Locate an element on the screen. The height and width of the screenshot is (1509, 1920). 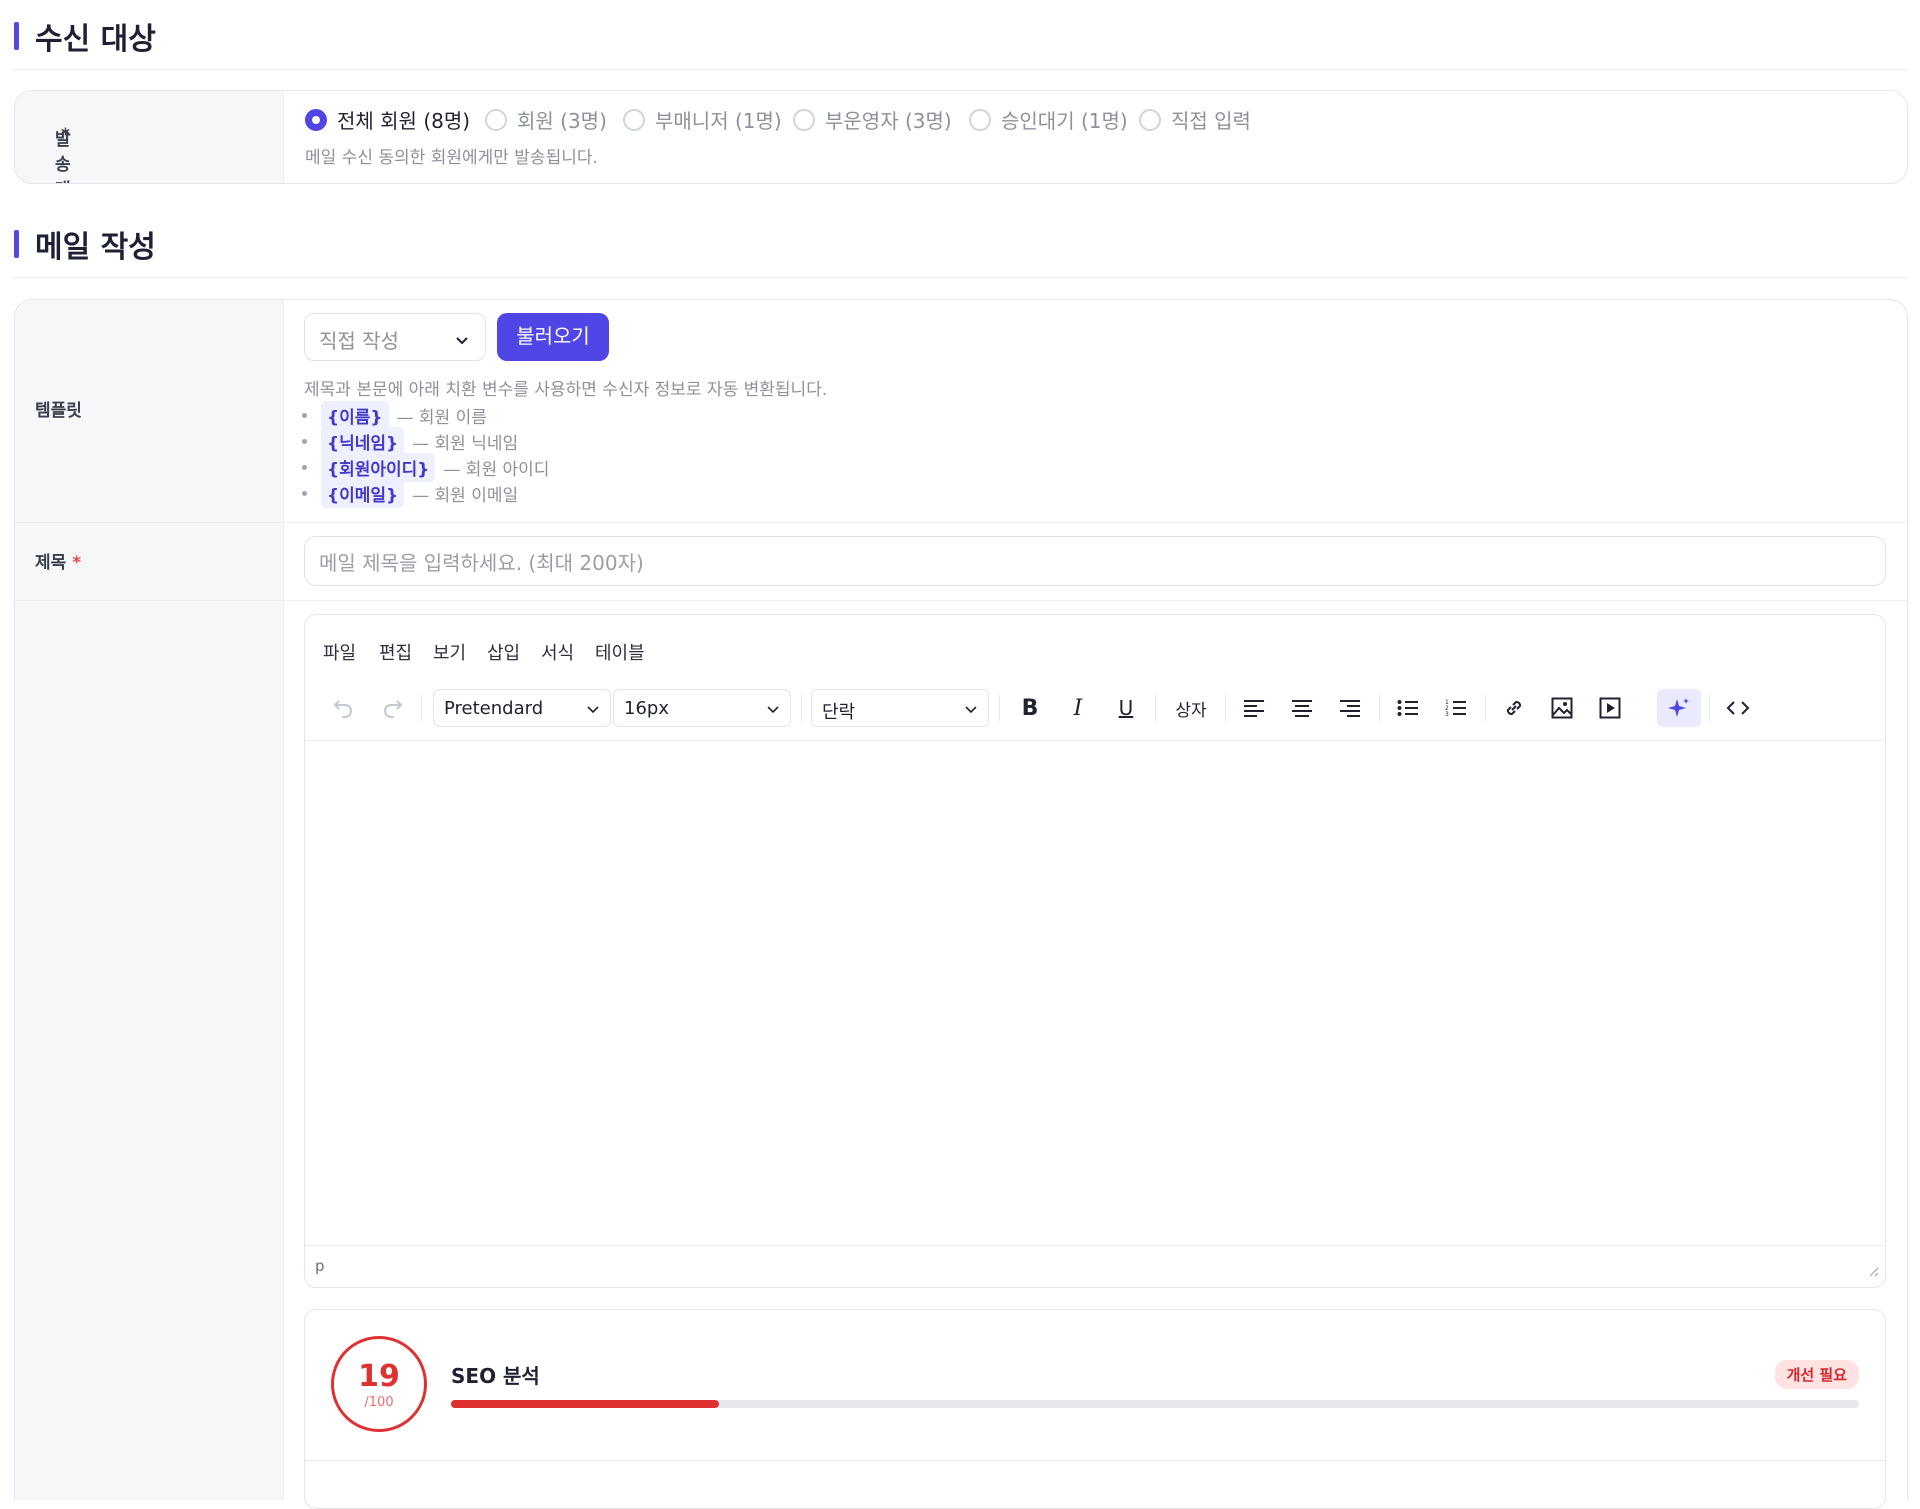
section-title-compose: 메일 작성 is located at coordinates (85, 244).